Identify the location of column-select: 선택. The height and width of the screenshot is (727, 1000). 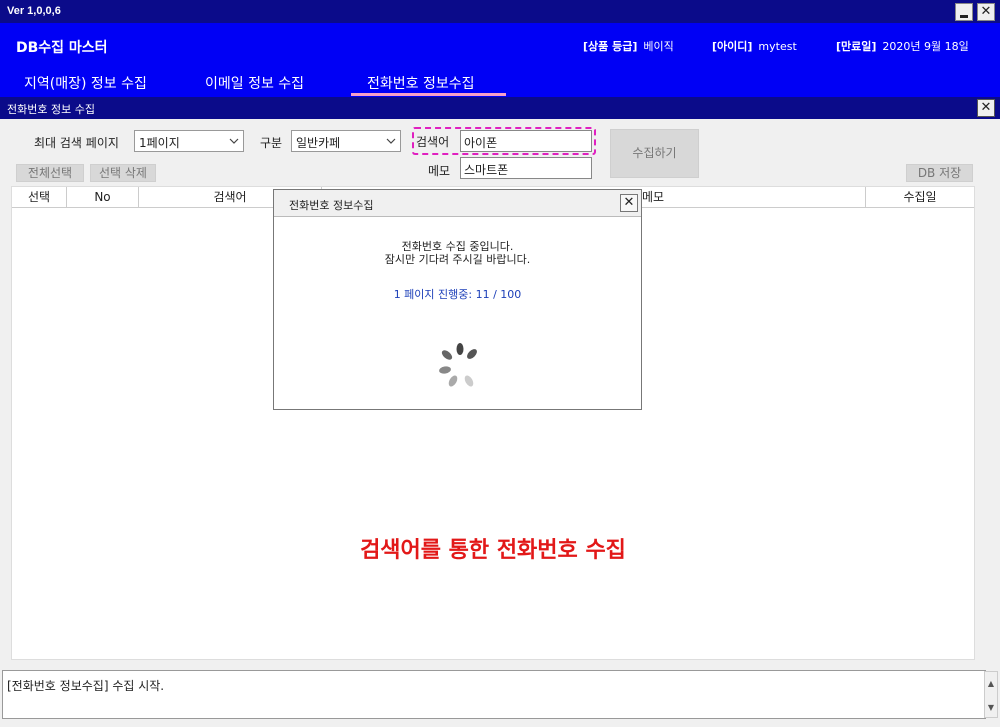
(39, 197).